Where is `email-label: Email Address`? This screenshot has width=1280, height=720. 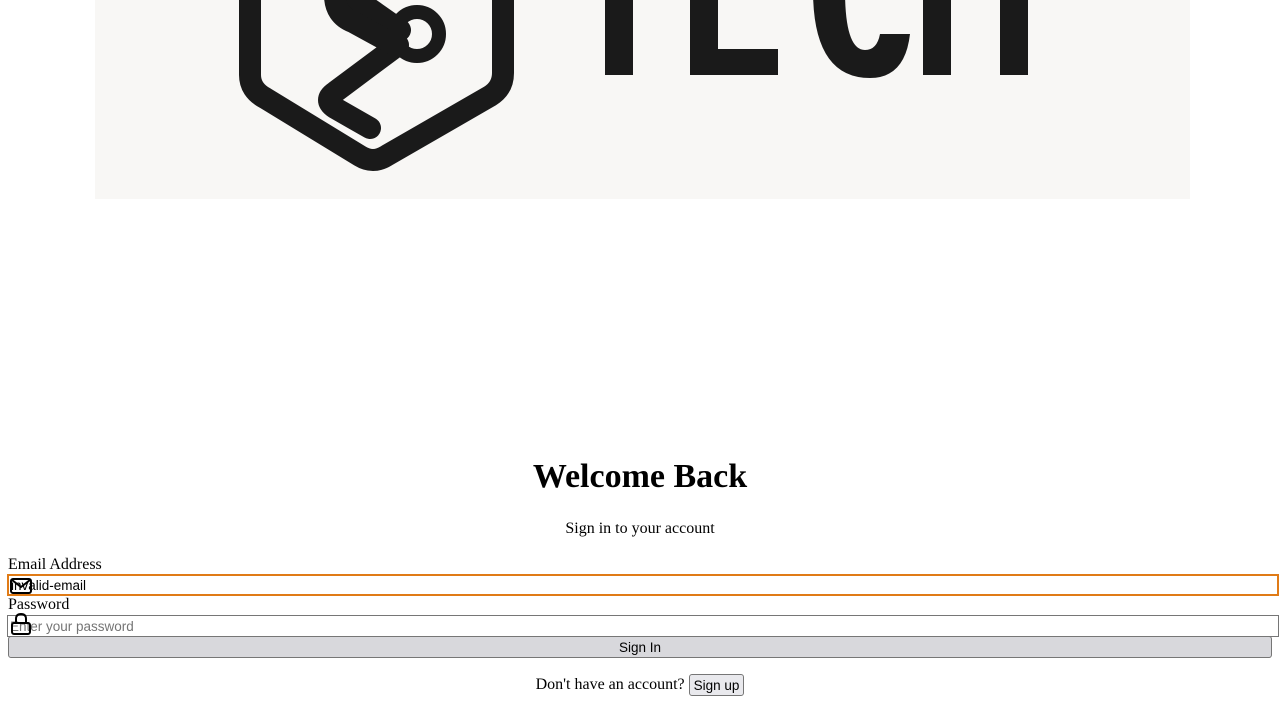
email-label: Email Address is located at coordinates (55, 564).